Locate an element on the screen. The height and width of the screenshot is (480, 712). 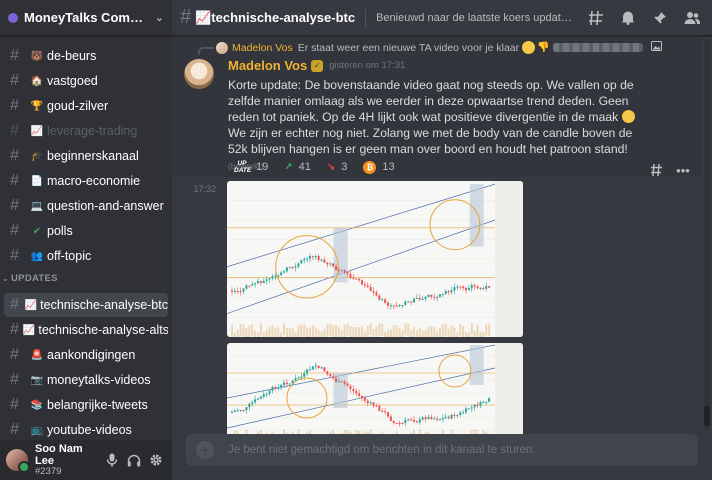
sidebar-item-leverage-trading: # 📈 leverage-trading is located at coordinates (86, 131).